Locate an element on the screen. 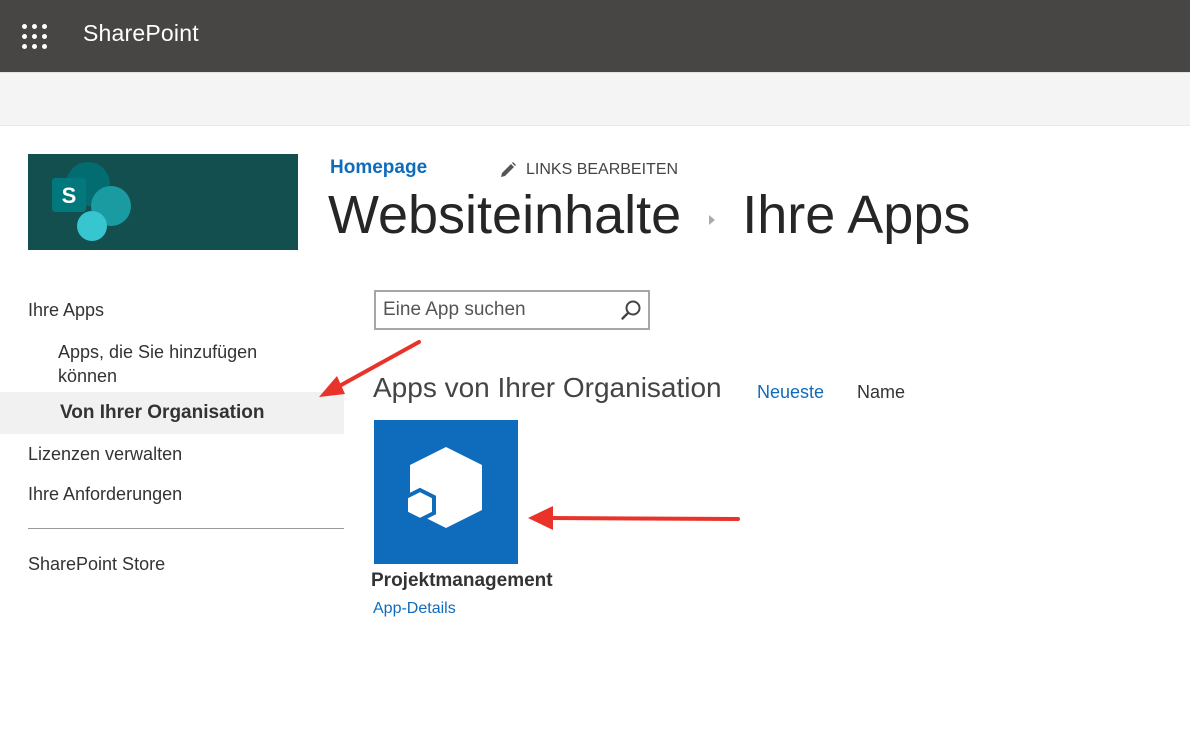 The height and width of the screenshot is (734, 1190). app-details-link: App-Details is located at coordinates (414, 609).